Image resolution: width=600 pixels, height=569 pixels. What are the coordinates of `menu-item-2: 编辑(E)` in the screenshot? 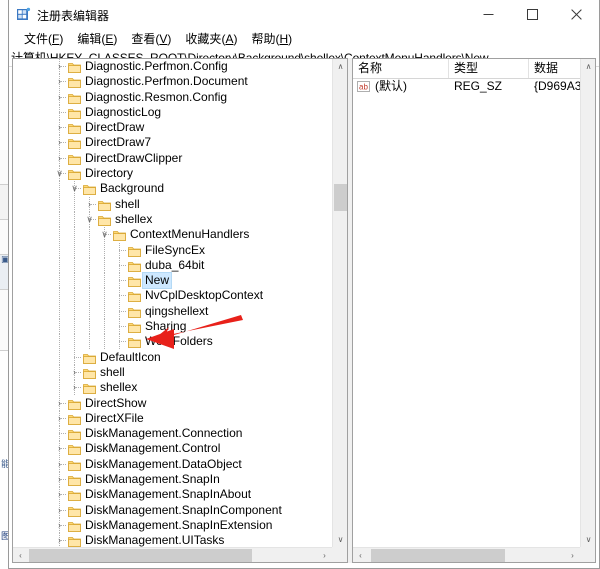 It's located at (97, 39).